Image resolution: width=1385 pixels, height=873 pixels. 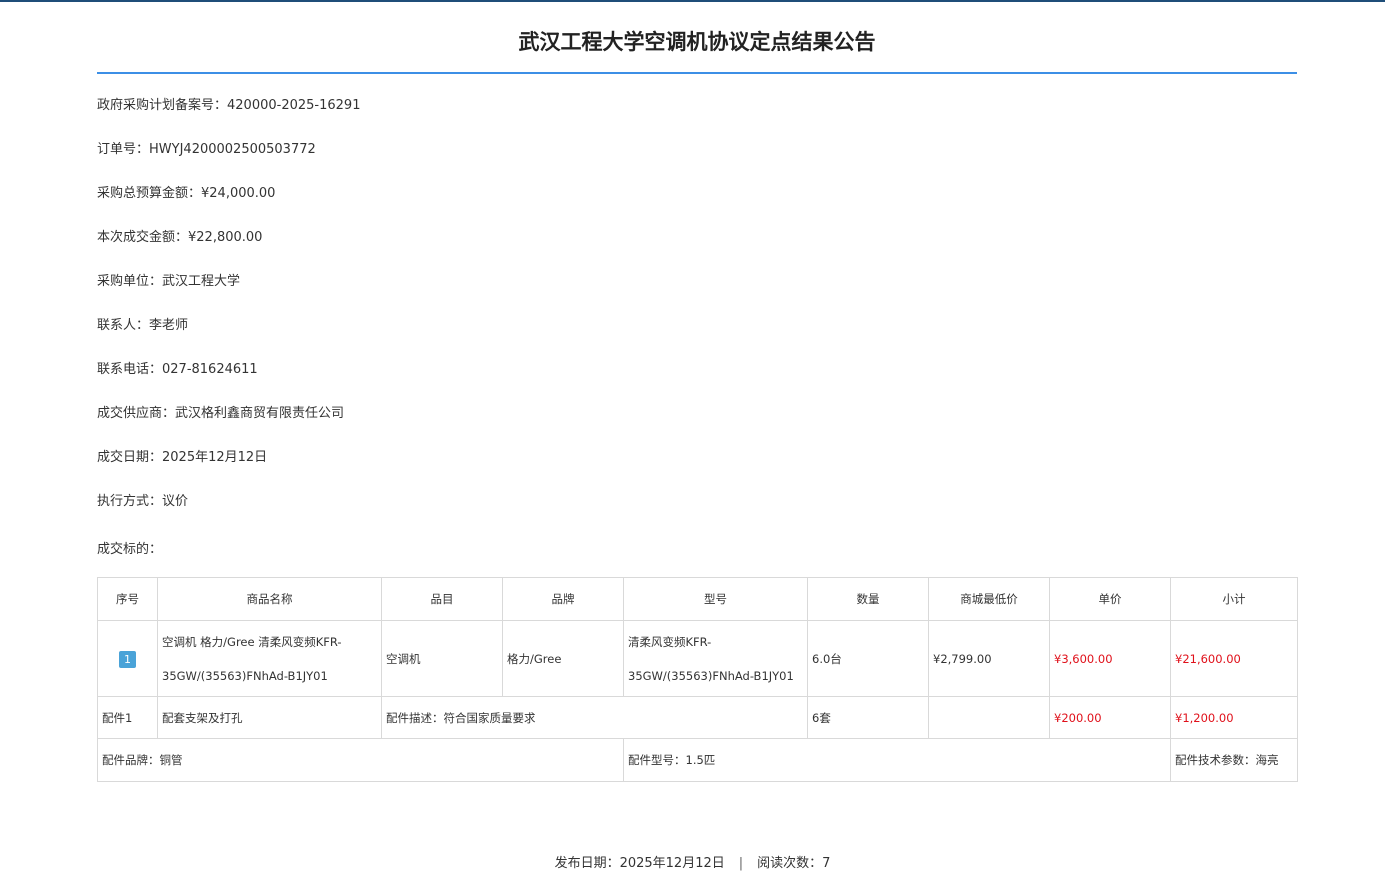 I want to click on info-value: HWYJ4200002500503772, so click(x=232, y=149).